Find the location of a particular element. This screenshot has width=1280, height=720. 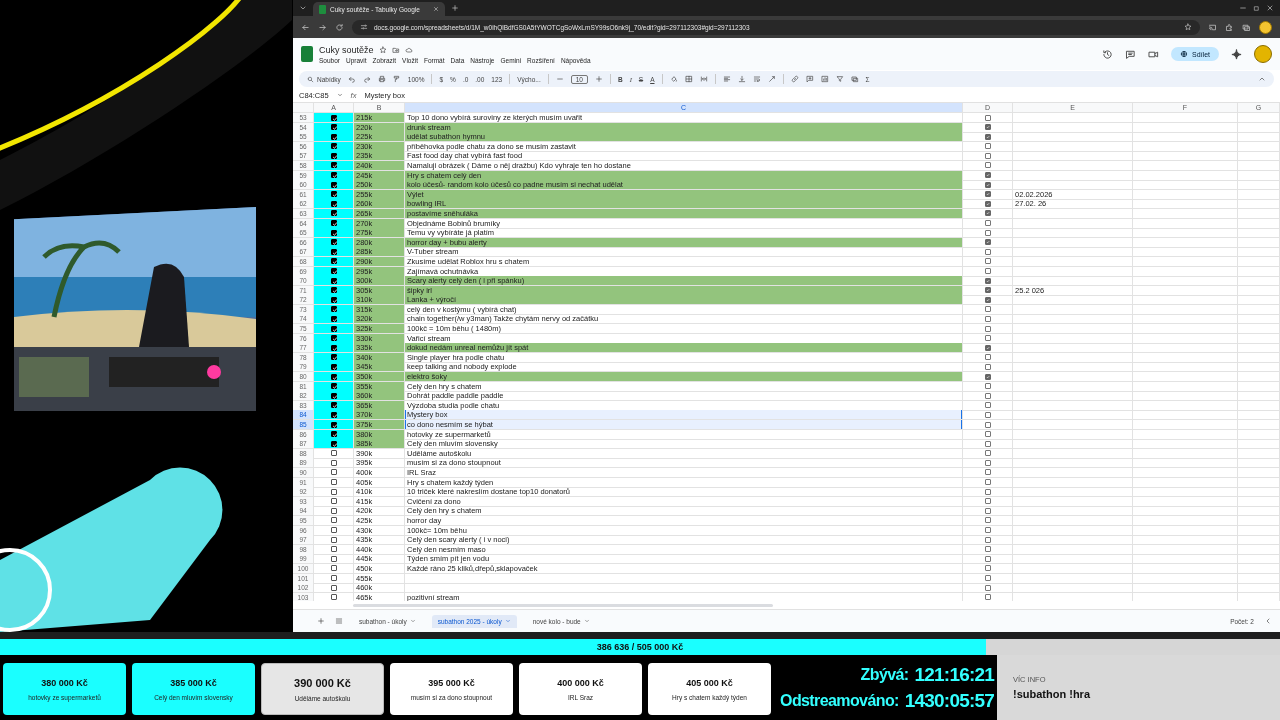

sidebar-icon is located at coordinates (1246, 27).